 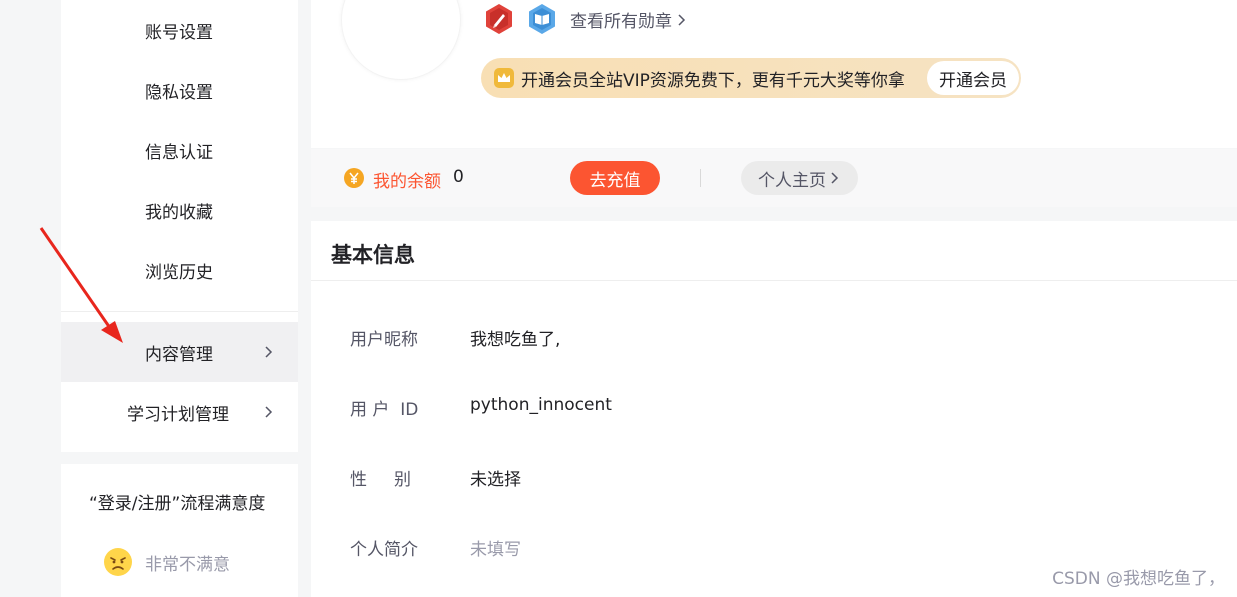 I want to click on sidebar-item-favorites: 我的收藏, so click(x=179, y=210).